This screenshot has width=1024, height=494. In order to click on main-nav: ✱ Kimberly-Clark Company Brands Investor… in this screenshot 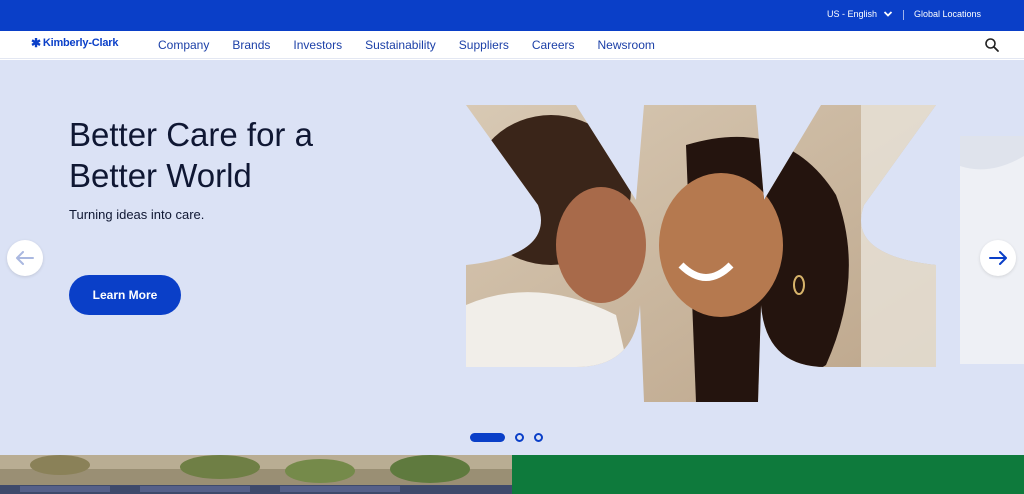, I will do `click(512, 45)`.